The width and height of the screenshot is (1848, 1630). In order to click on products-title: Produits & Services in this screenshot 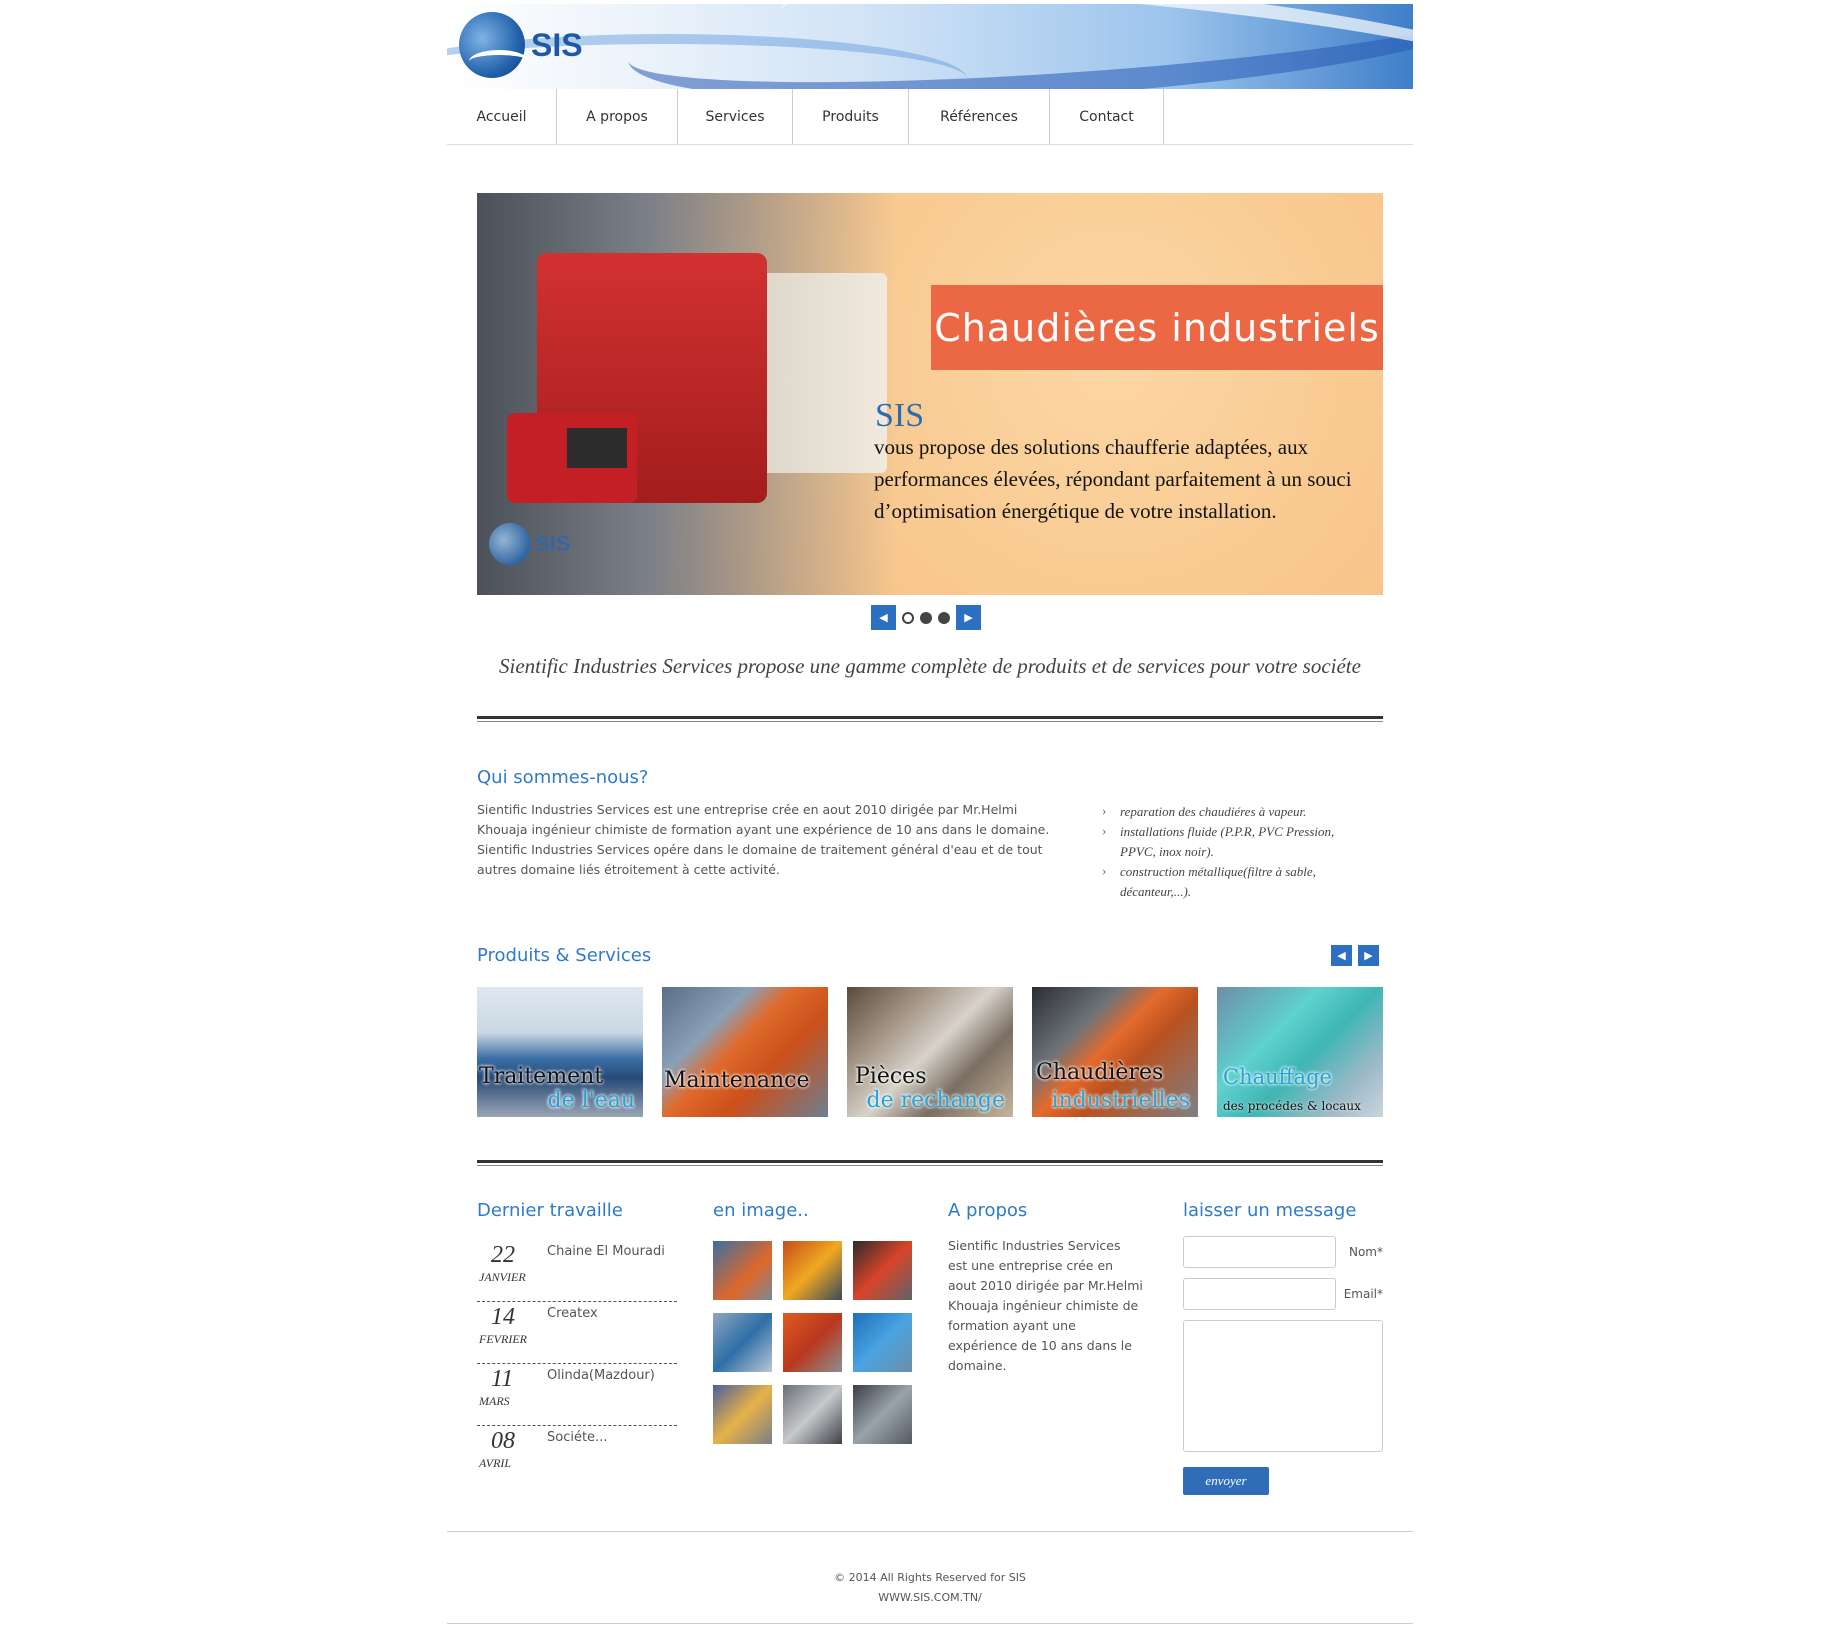, I will do `click(564, 955)`.